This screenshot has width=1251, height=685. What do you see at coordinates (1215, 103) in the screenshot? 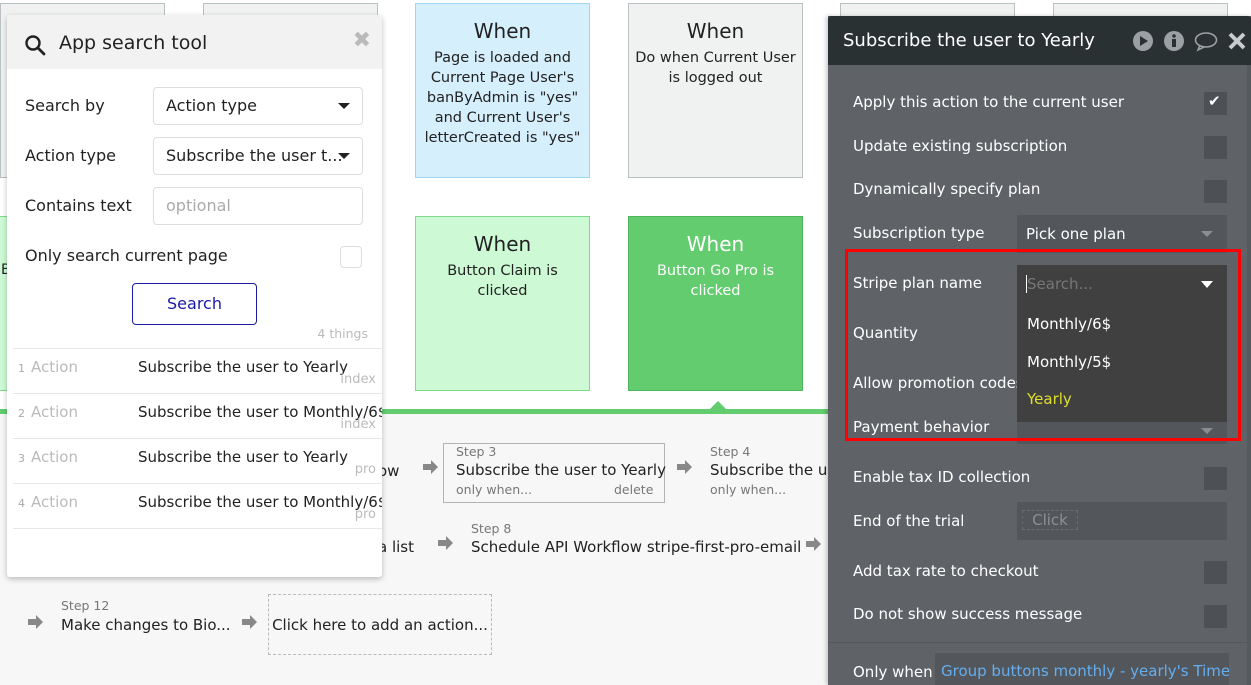
I see `apply-current-user-checkbox` at bounding box center [1215, 103].